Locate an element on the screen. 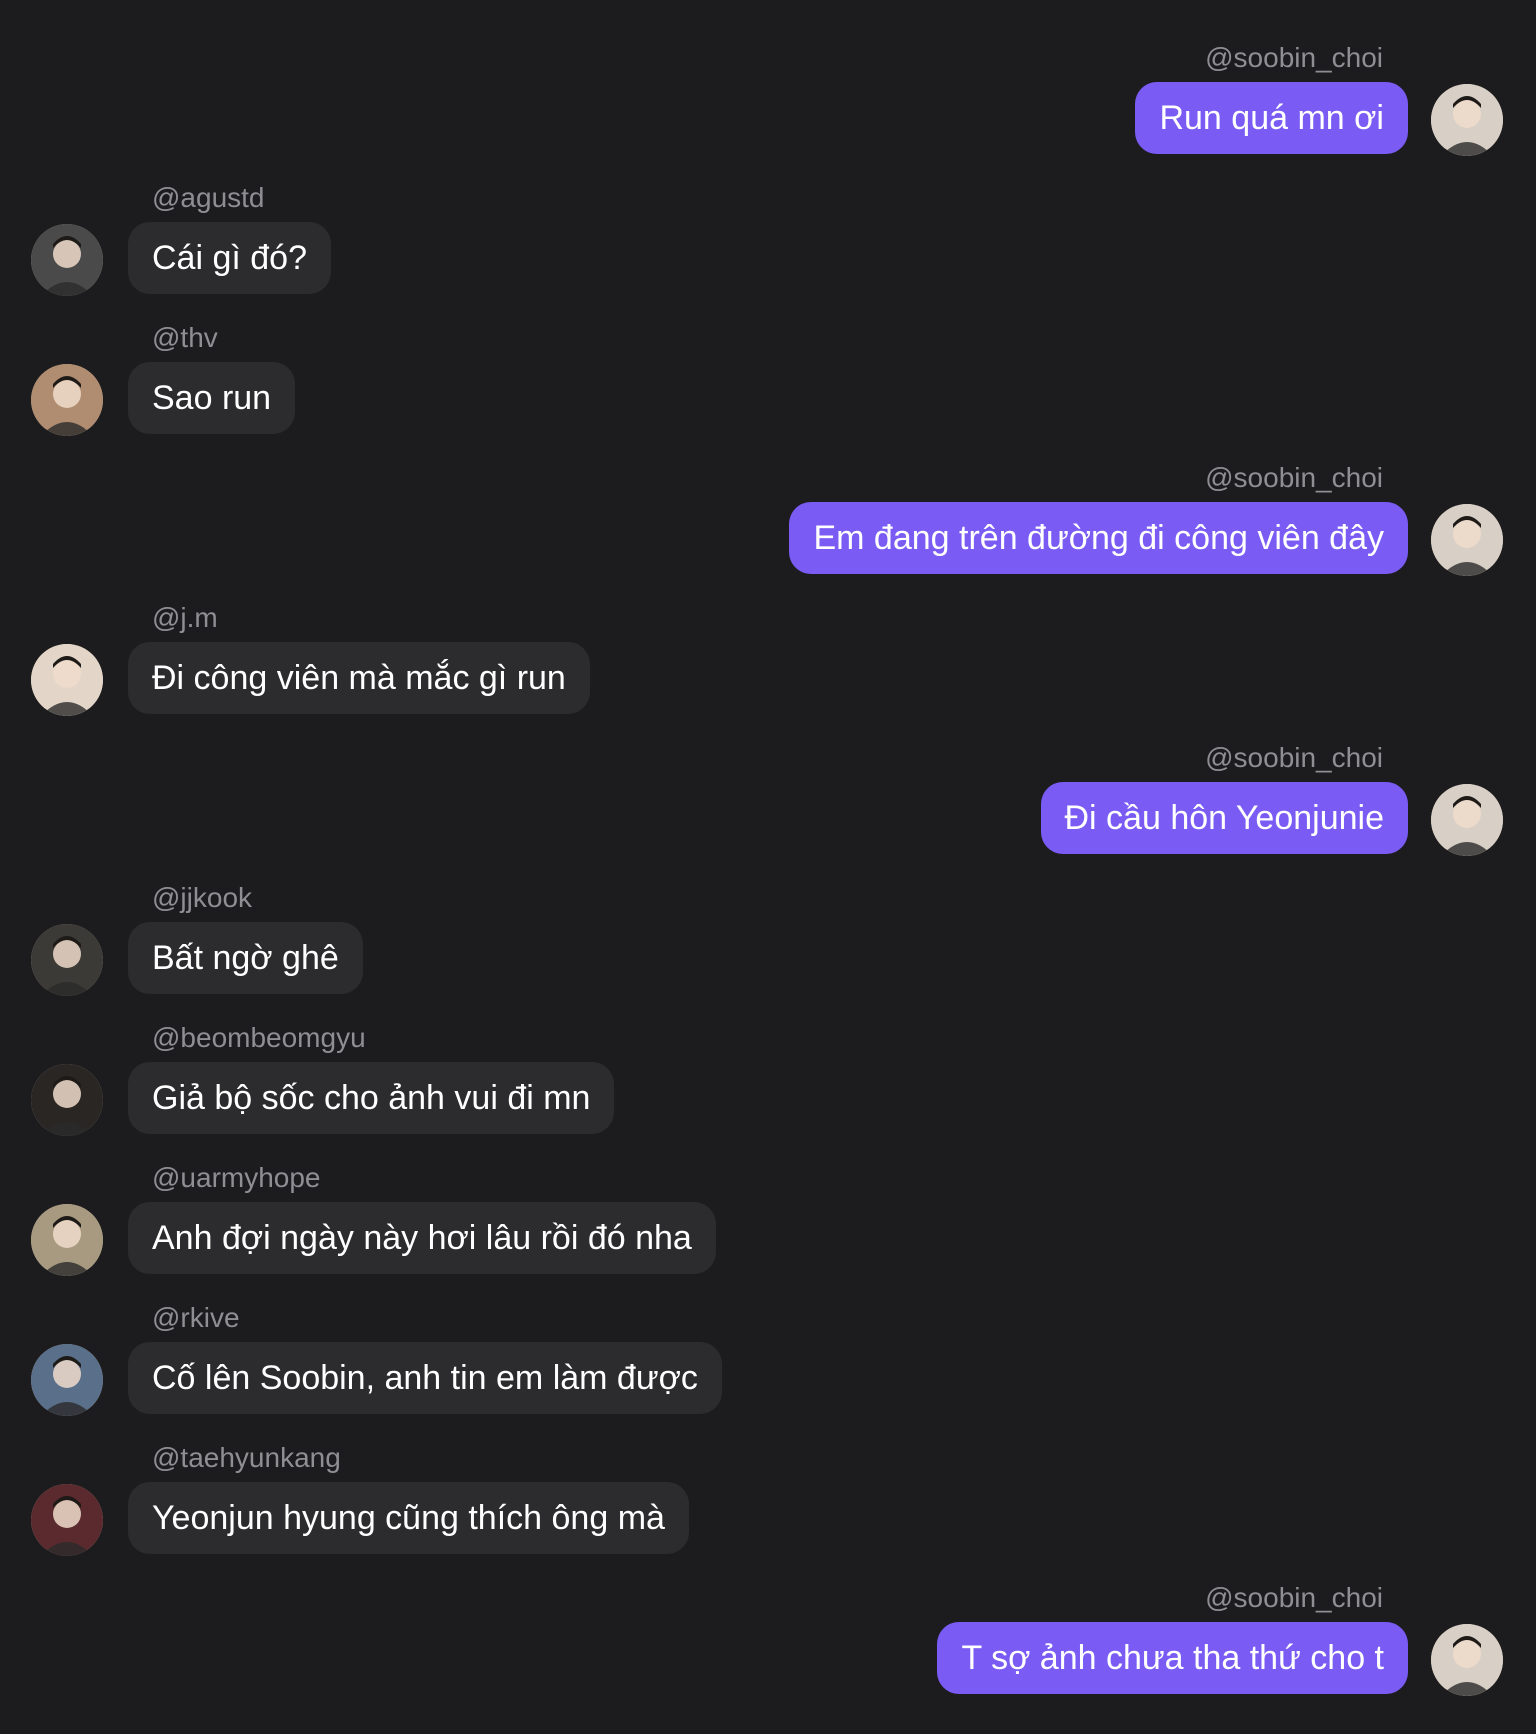 The image size is (1536, 1734). username: @jjkook is located at coordinates (202, 898).